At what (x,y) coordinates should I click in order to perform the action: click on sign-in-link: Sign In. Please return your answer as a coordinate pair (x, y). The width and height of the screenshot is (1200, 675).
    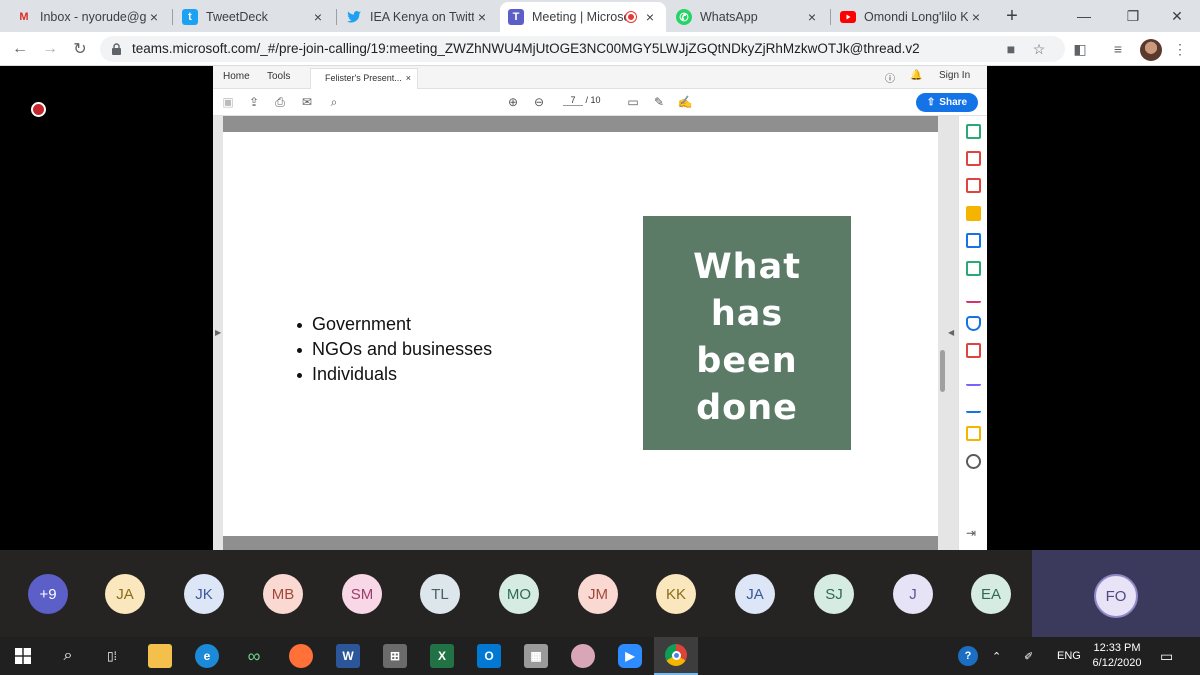
    Looking at the image, I should click on (954, 75).